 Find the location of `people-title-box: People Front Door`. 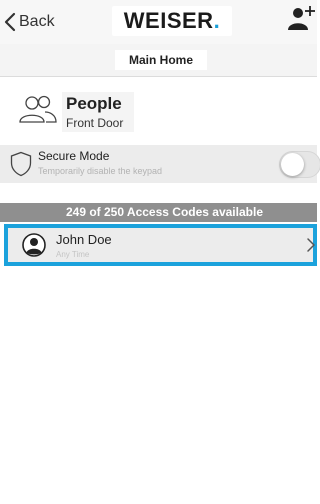

people-title-box: People Front Door is located at coordinates (98, 112).